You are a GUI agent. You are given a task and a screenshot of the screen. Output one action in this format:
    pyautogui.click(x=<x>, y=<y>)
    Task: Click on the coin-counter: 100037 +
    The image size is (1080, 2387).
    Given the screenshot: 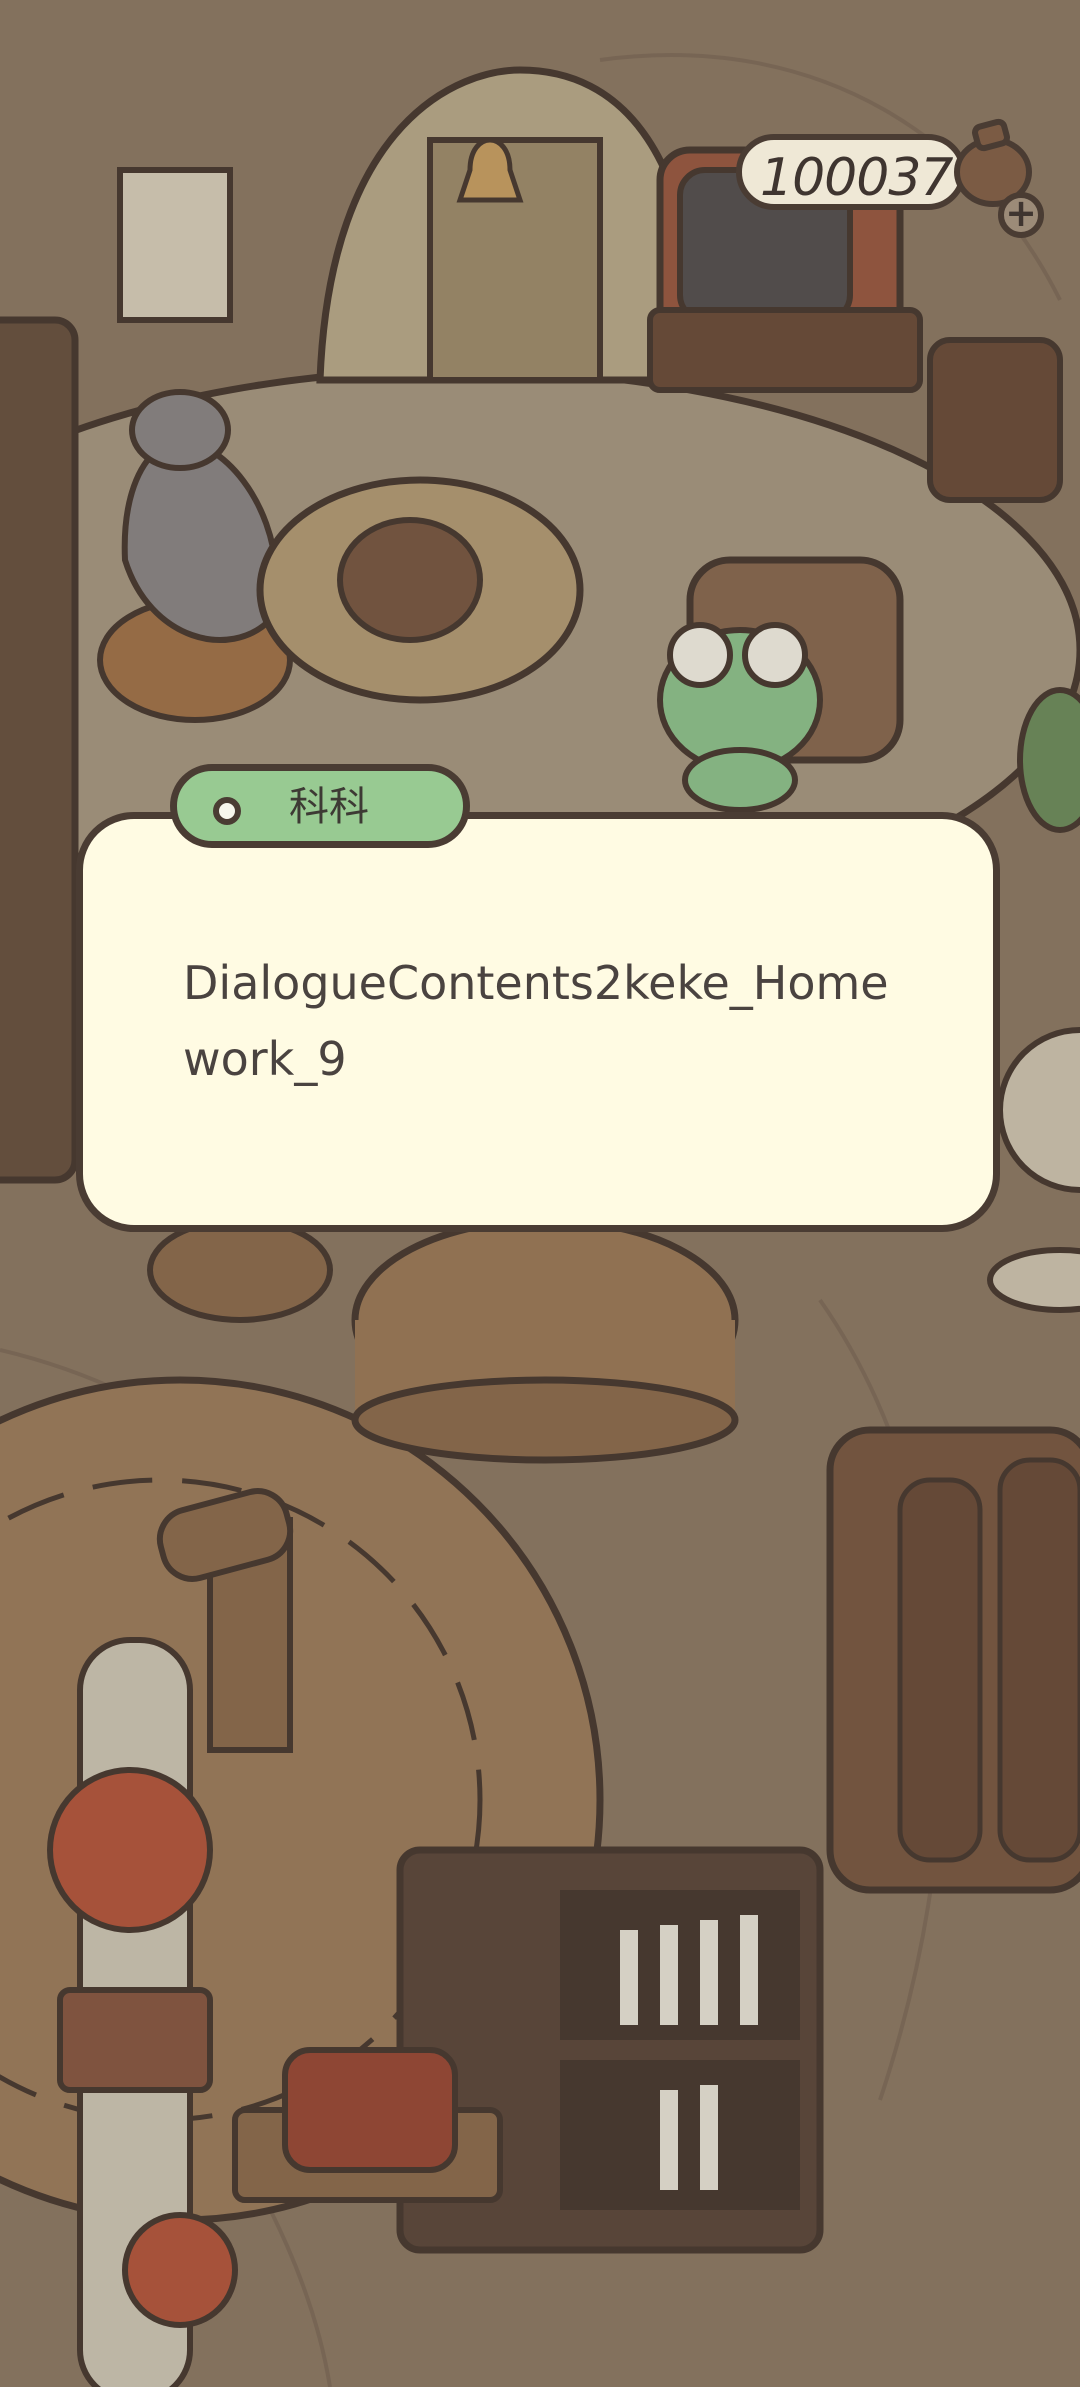 What is the action you would take?
    pyautogui.click(x=890, y=178)
    